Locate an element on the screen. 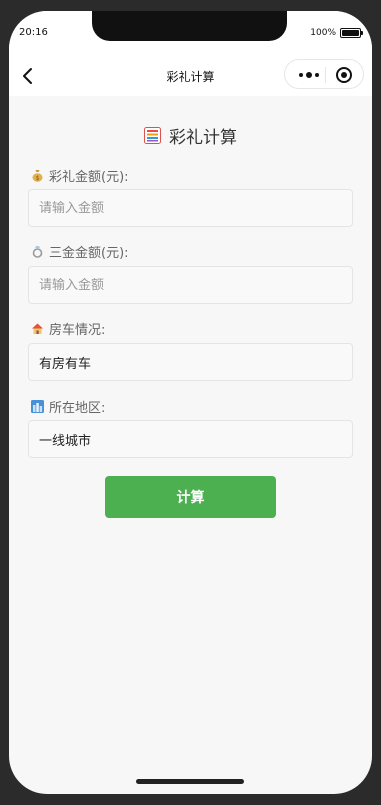 The width and height of the screenshot is (381, 805). bride-price-input-box is located at coordinates (190, 208).